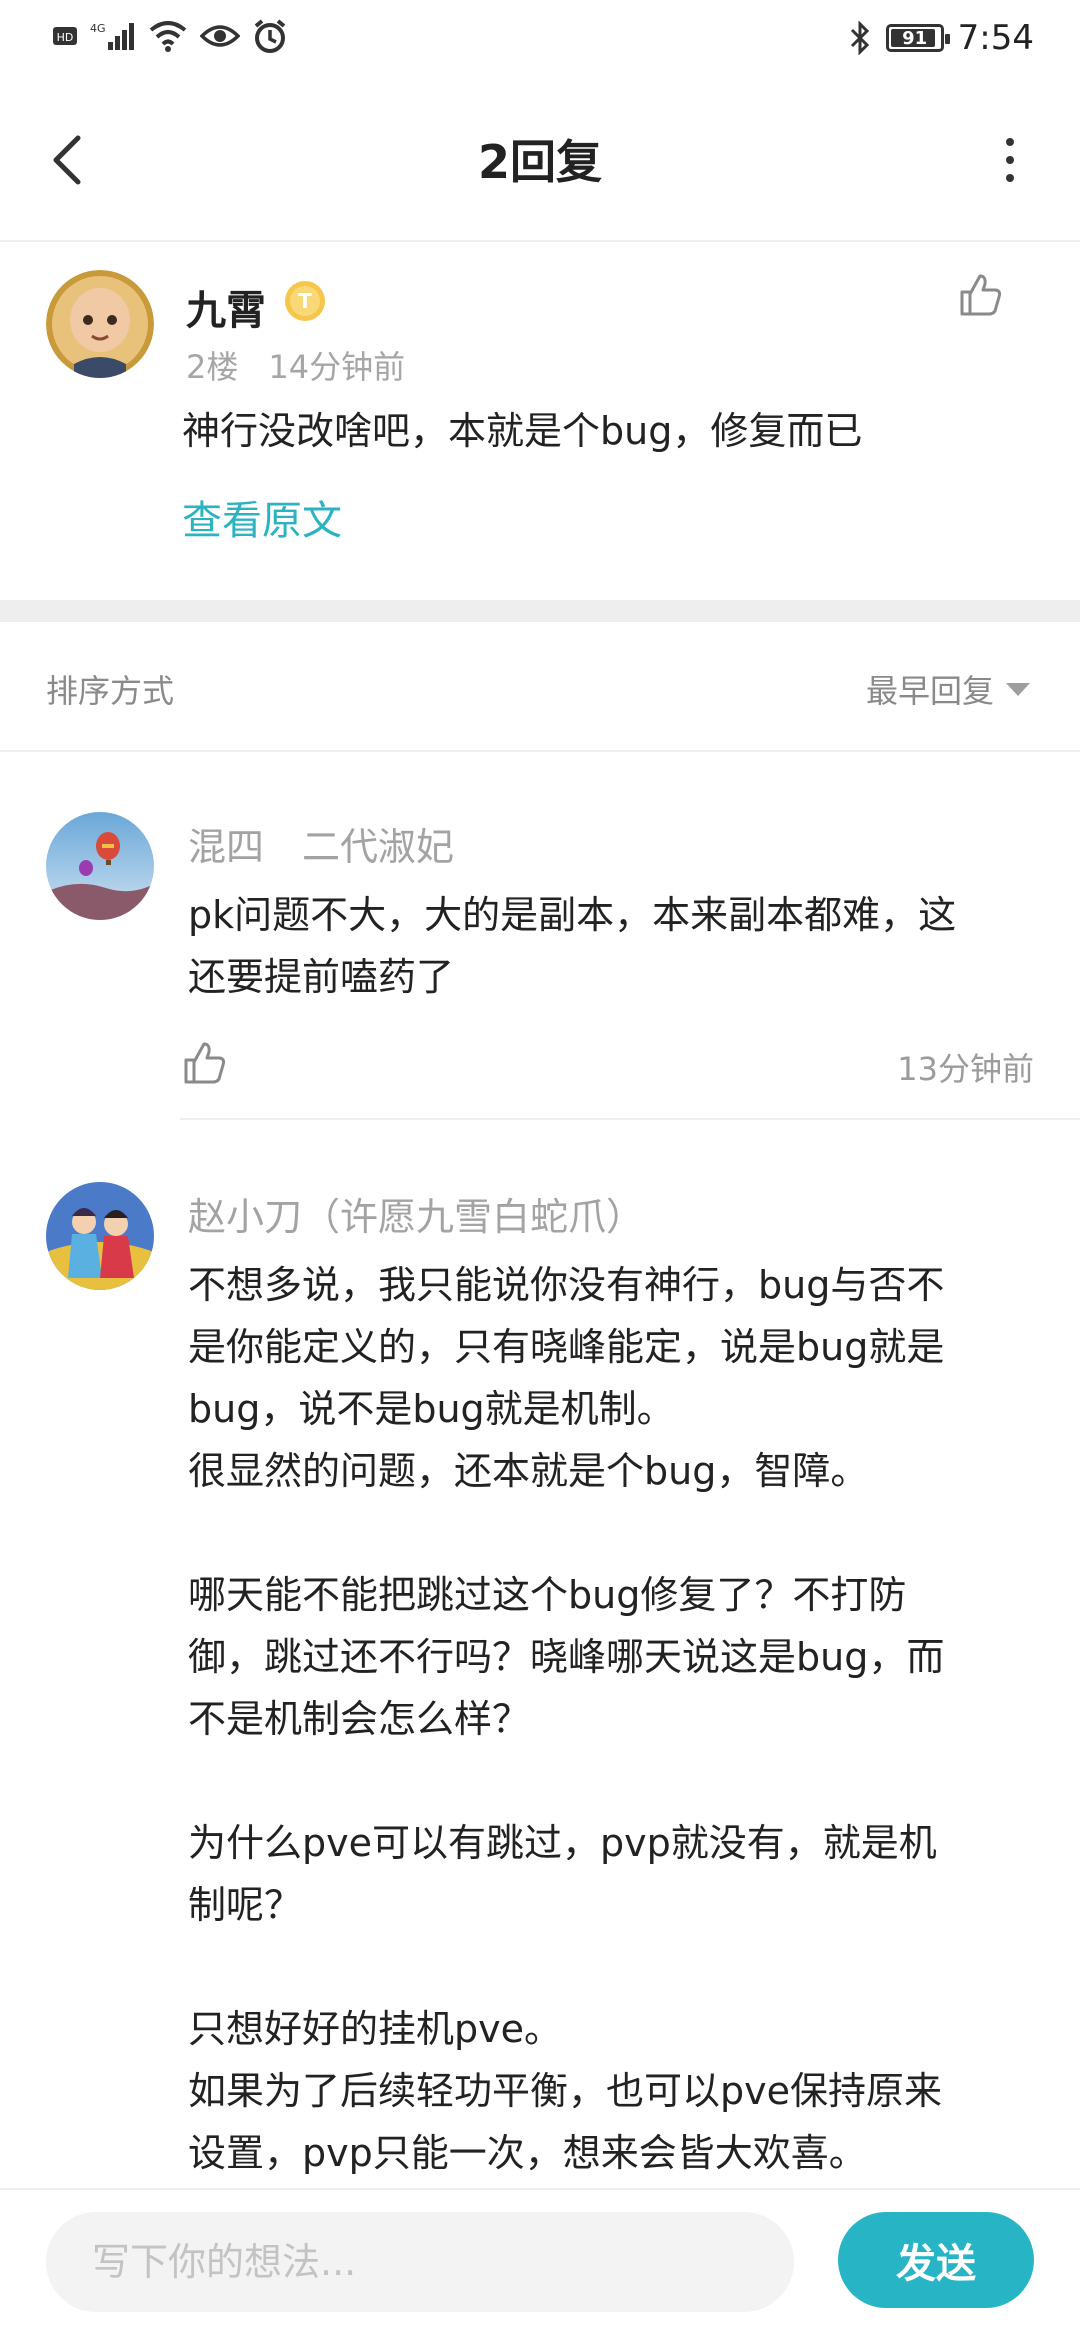  Describe the element at coordinates (212, 367) in the screenshot. I see `post-floor: 2楼` at that location.